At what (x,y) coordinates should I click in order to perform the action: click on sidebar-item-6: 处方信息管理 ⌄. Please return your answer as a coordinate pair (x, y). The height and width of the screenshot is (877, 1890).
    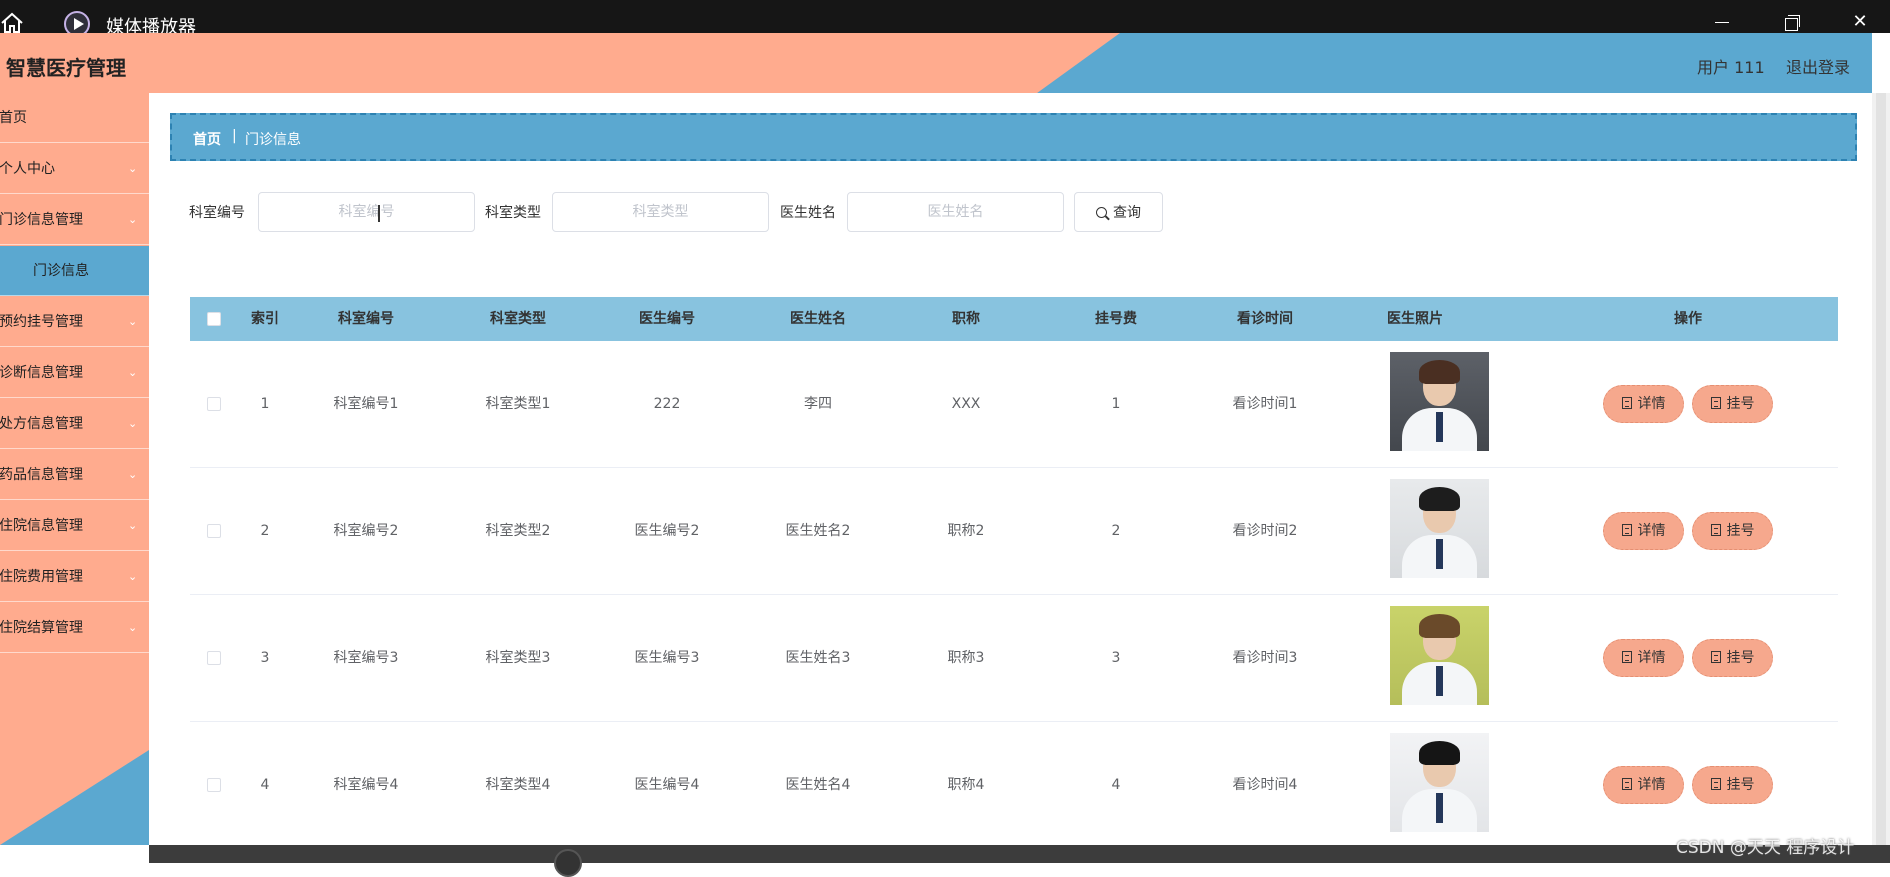
    Looking at the image, I should click on (74, 424).